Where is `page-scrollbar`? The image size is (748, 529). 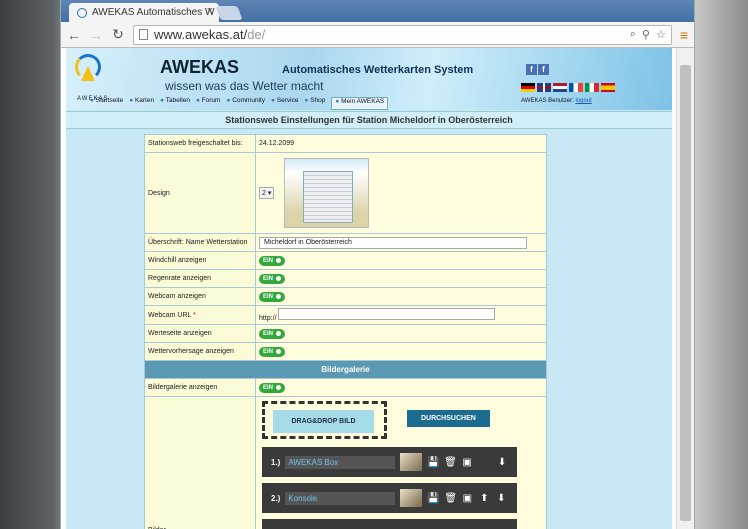
page-scrollbar is located at coordinates (685, 288).